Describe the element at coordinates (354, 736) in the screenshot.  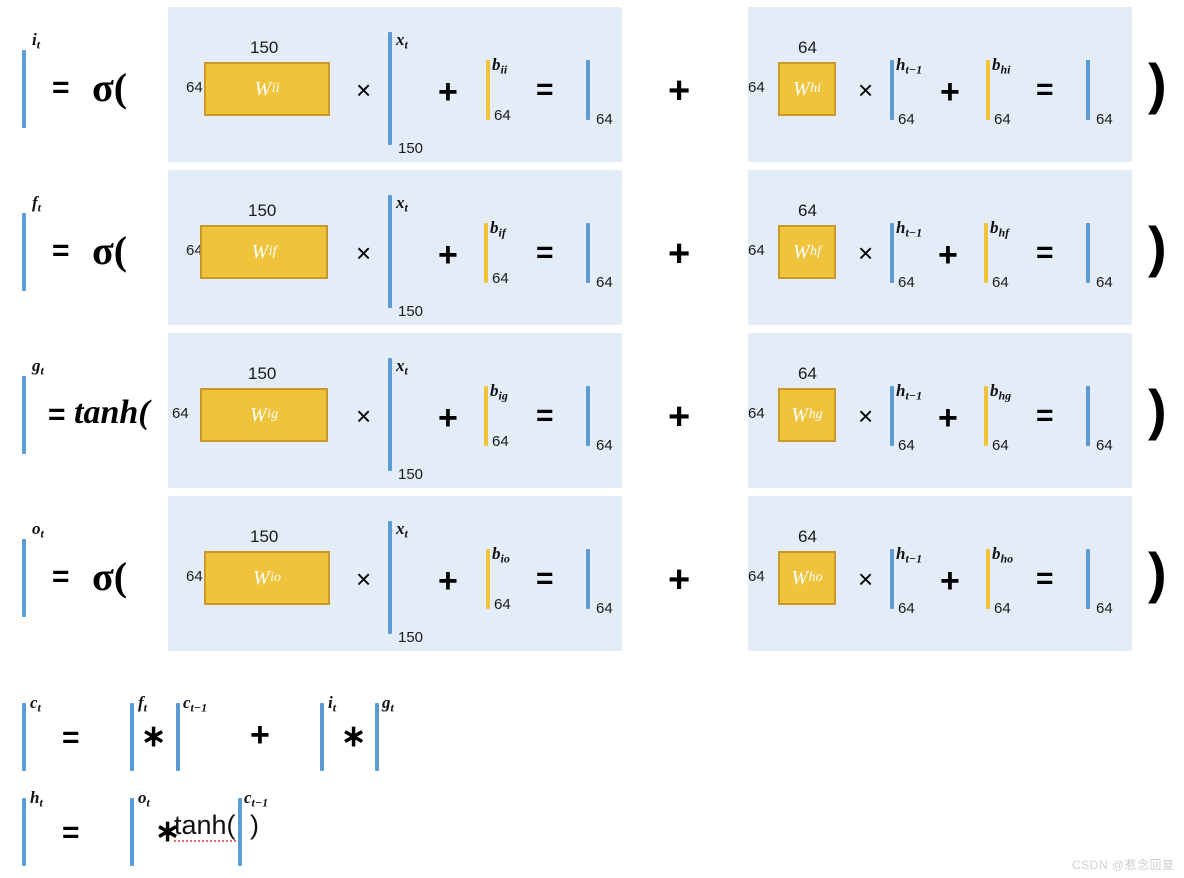
I see `cell-state-star-2: ∗` at that location.